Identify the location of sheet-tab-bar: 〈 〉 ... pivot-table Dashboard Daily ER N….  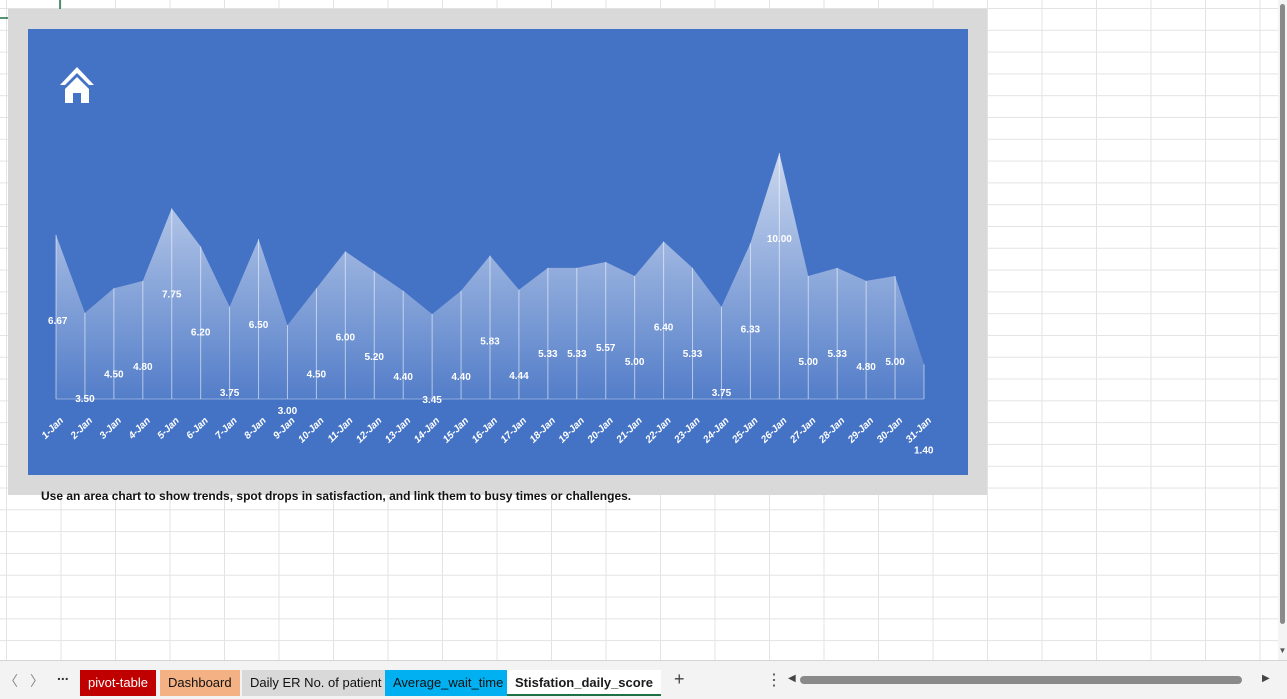
(643, 679).